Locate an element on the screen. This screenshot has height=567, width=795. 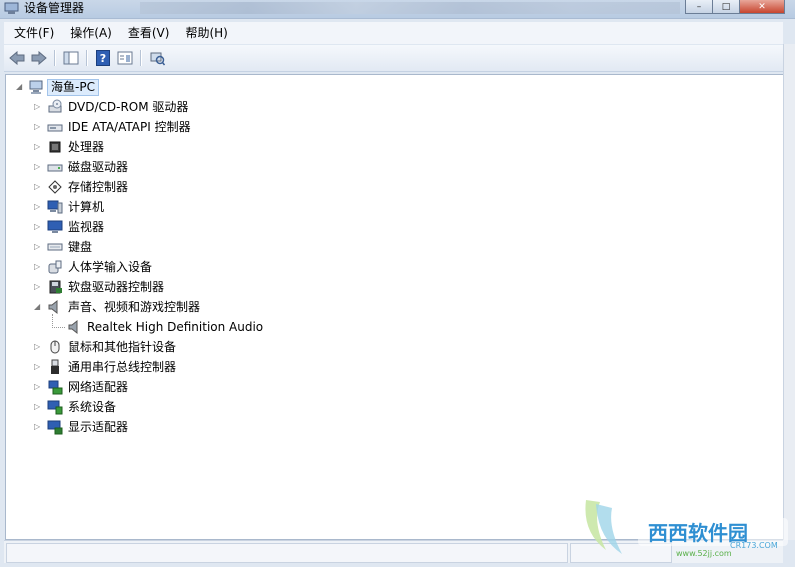
hid-icon is located at coordinates (55, 267).